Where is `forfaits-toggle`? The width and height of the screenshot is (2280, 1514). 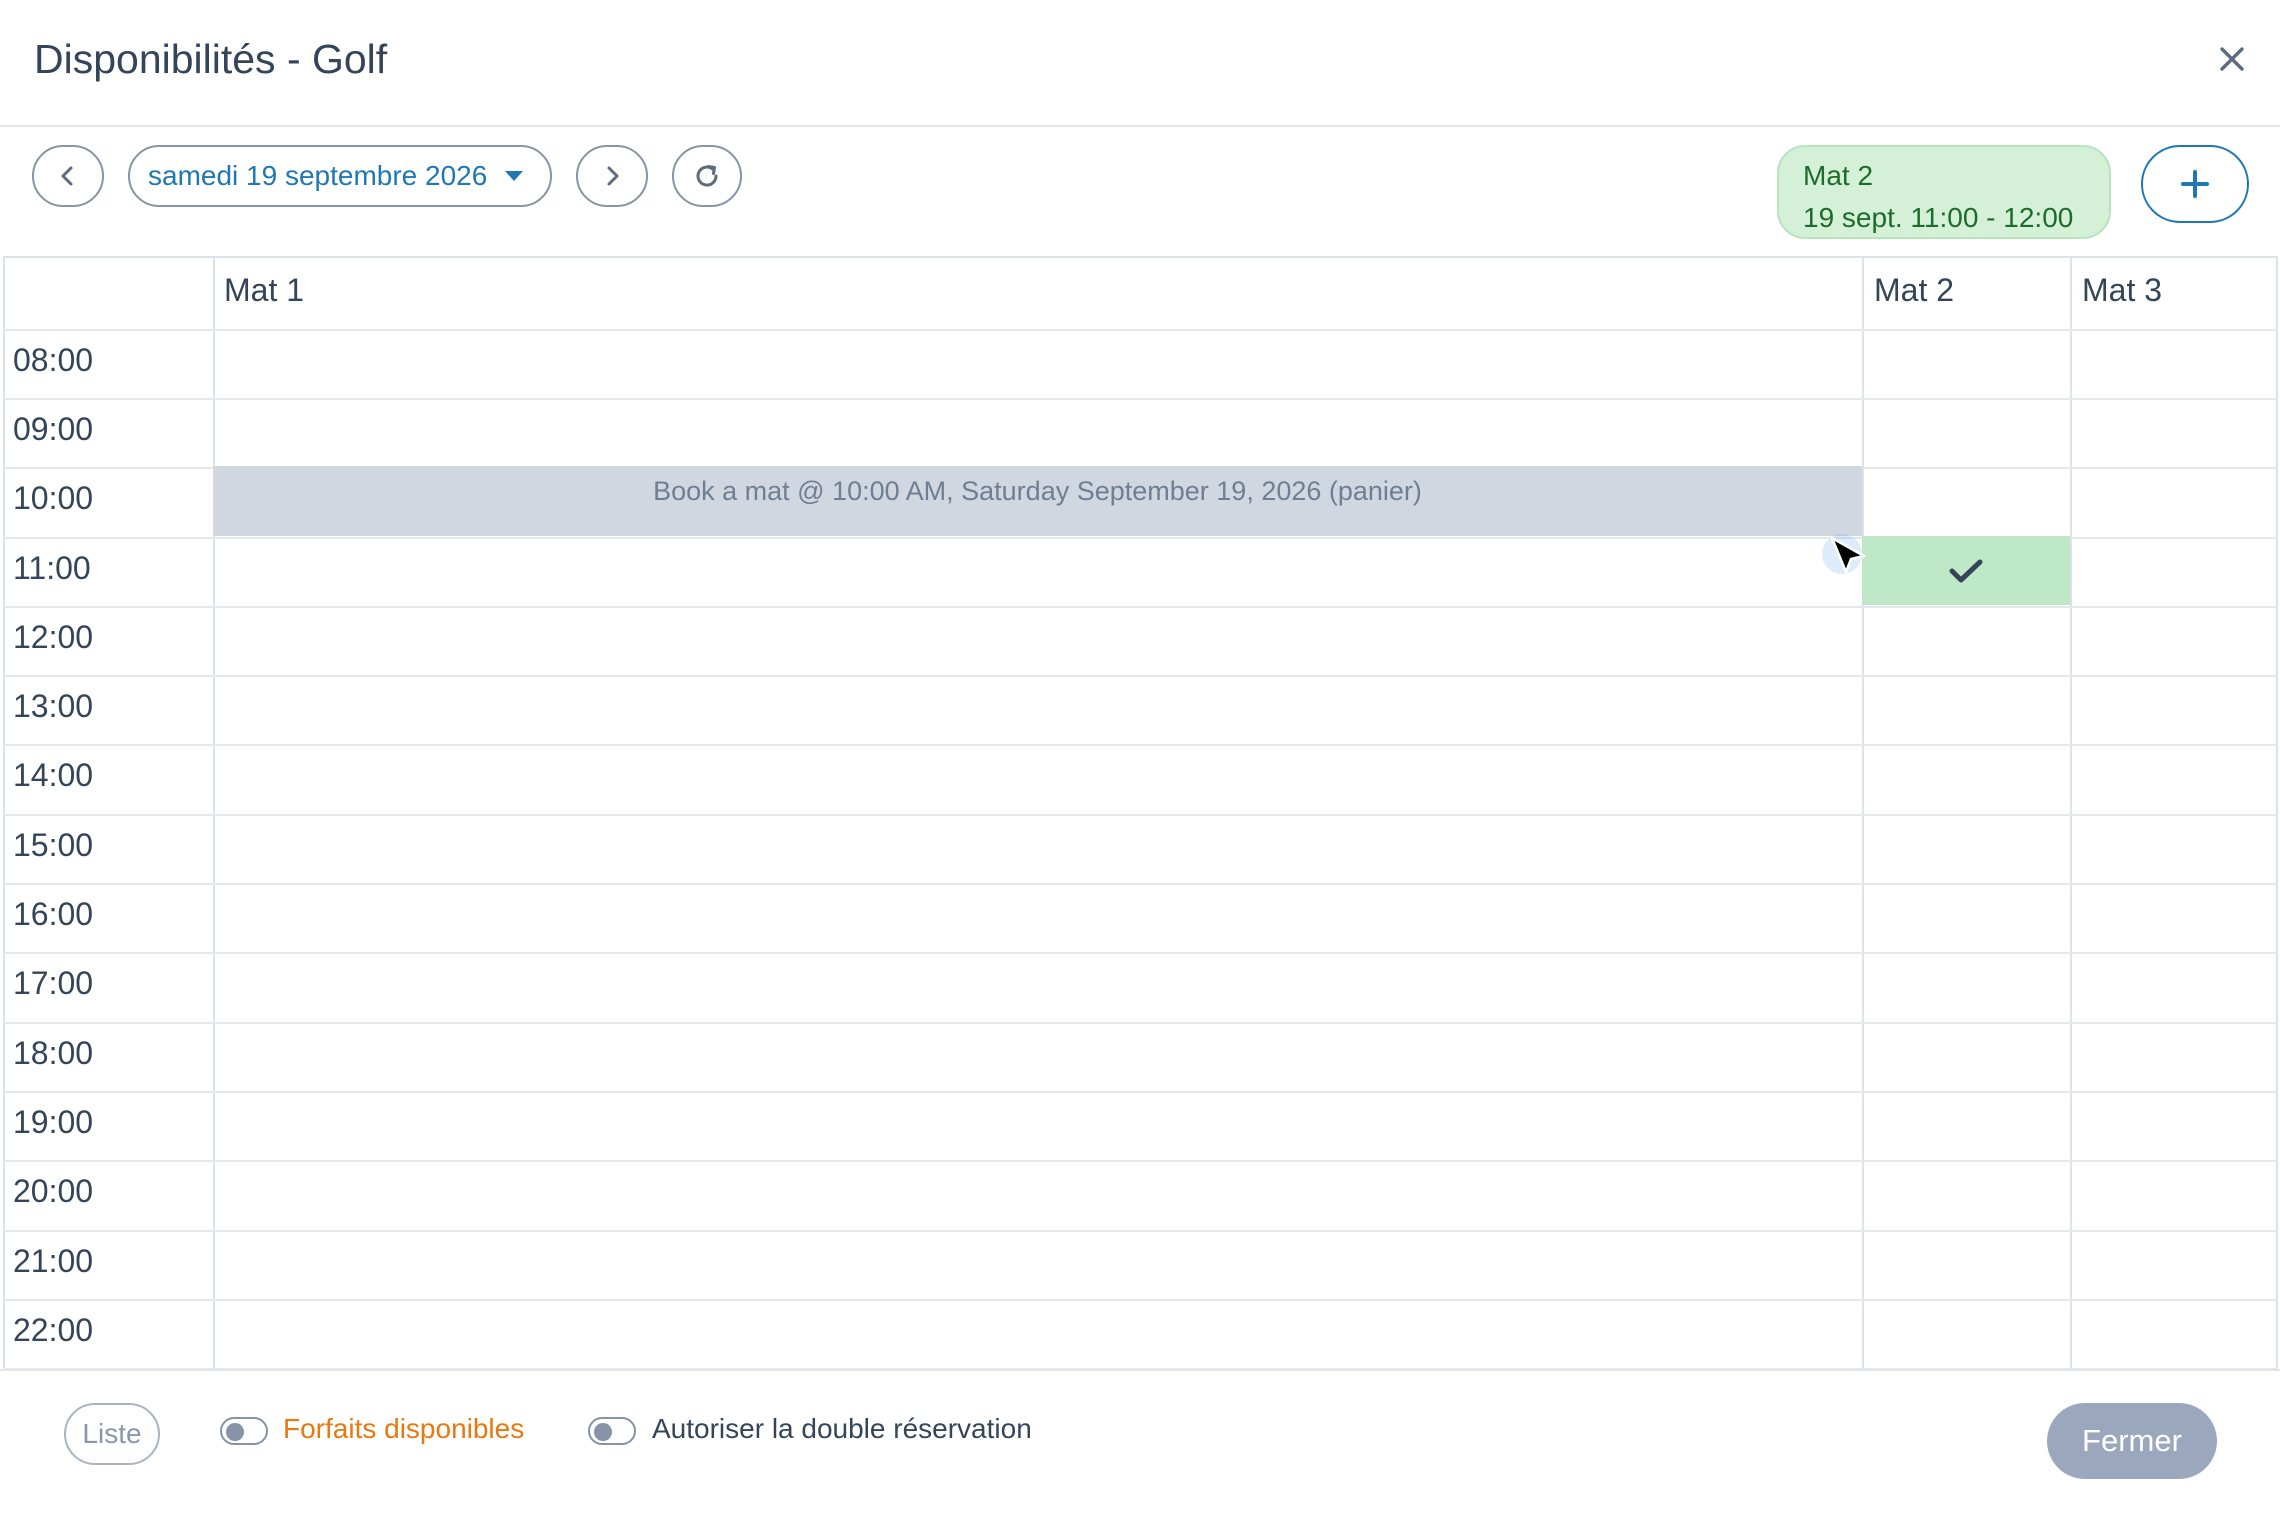
forfaits-toggle is located at coordinates (244, 1431).